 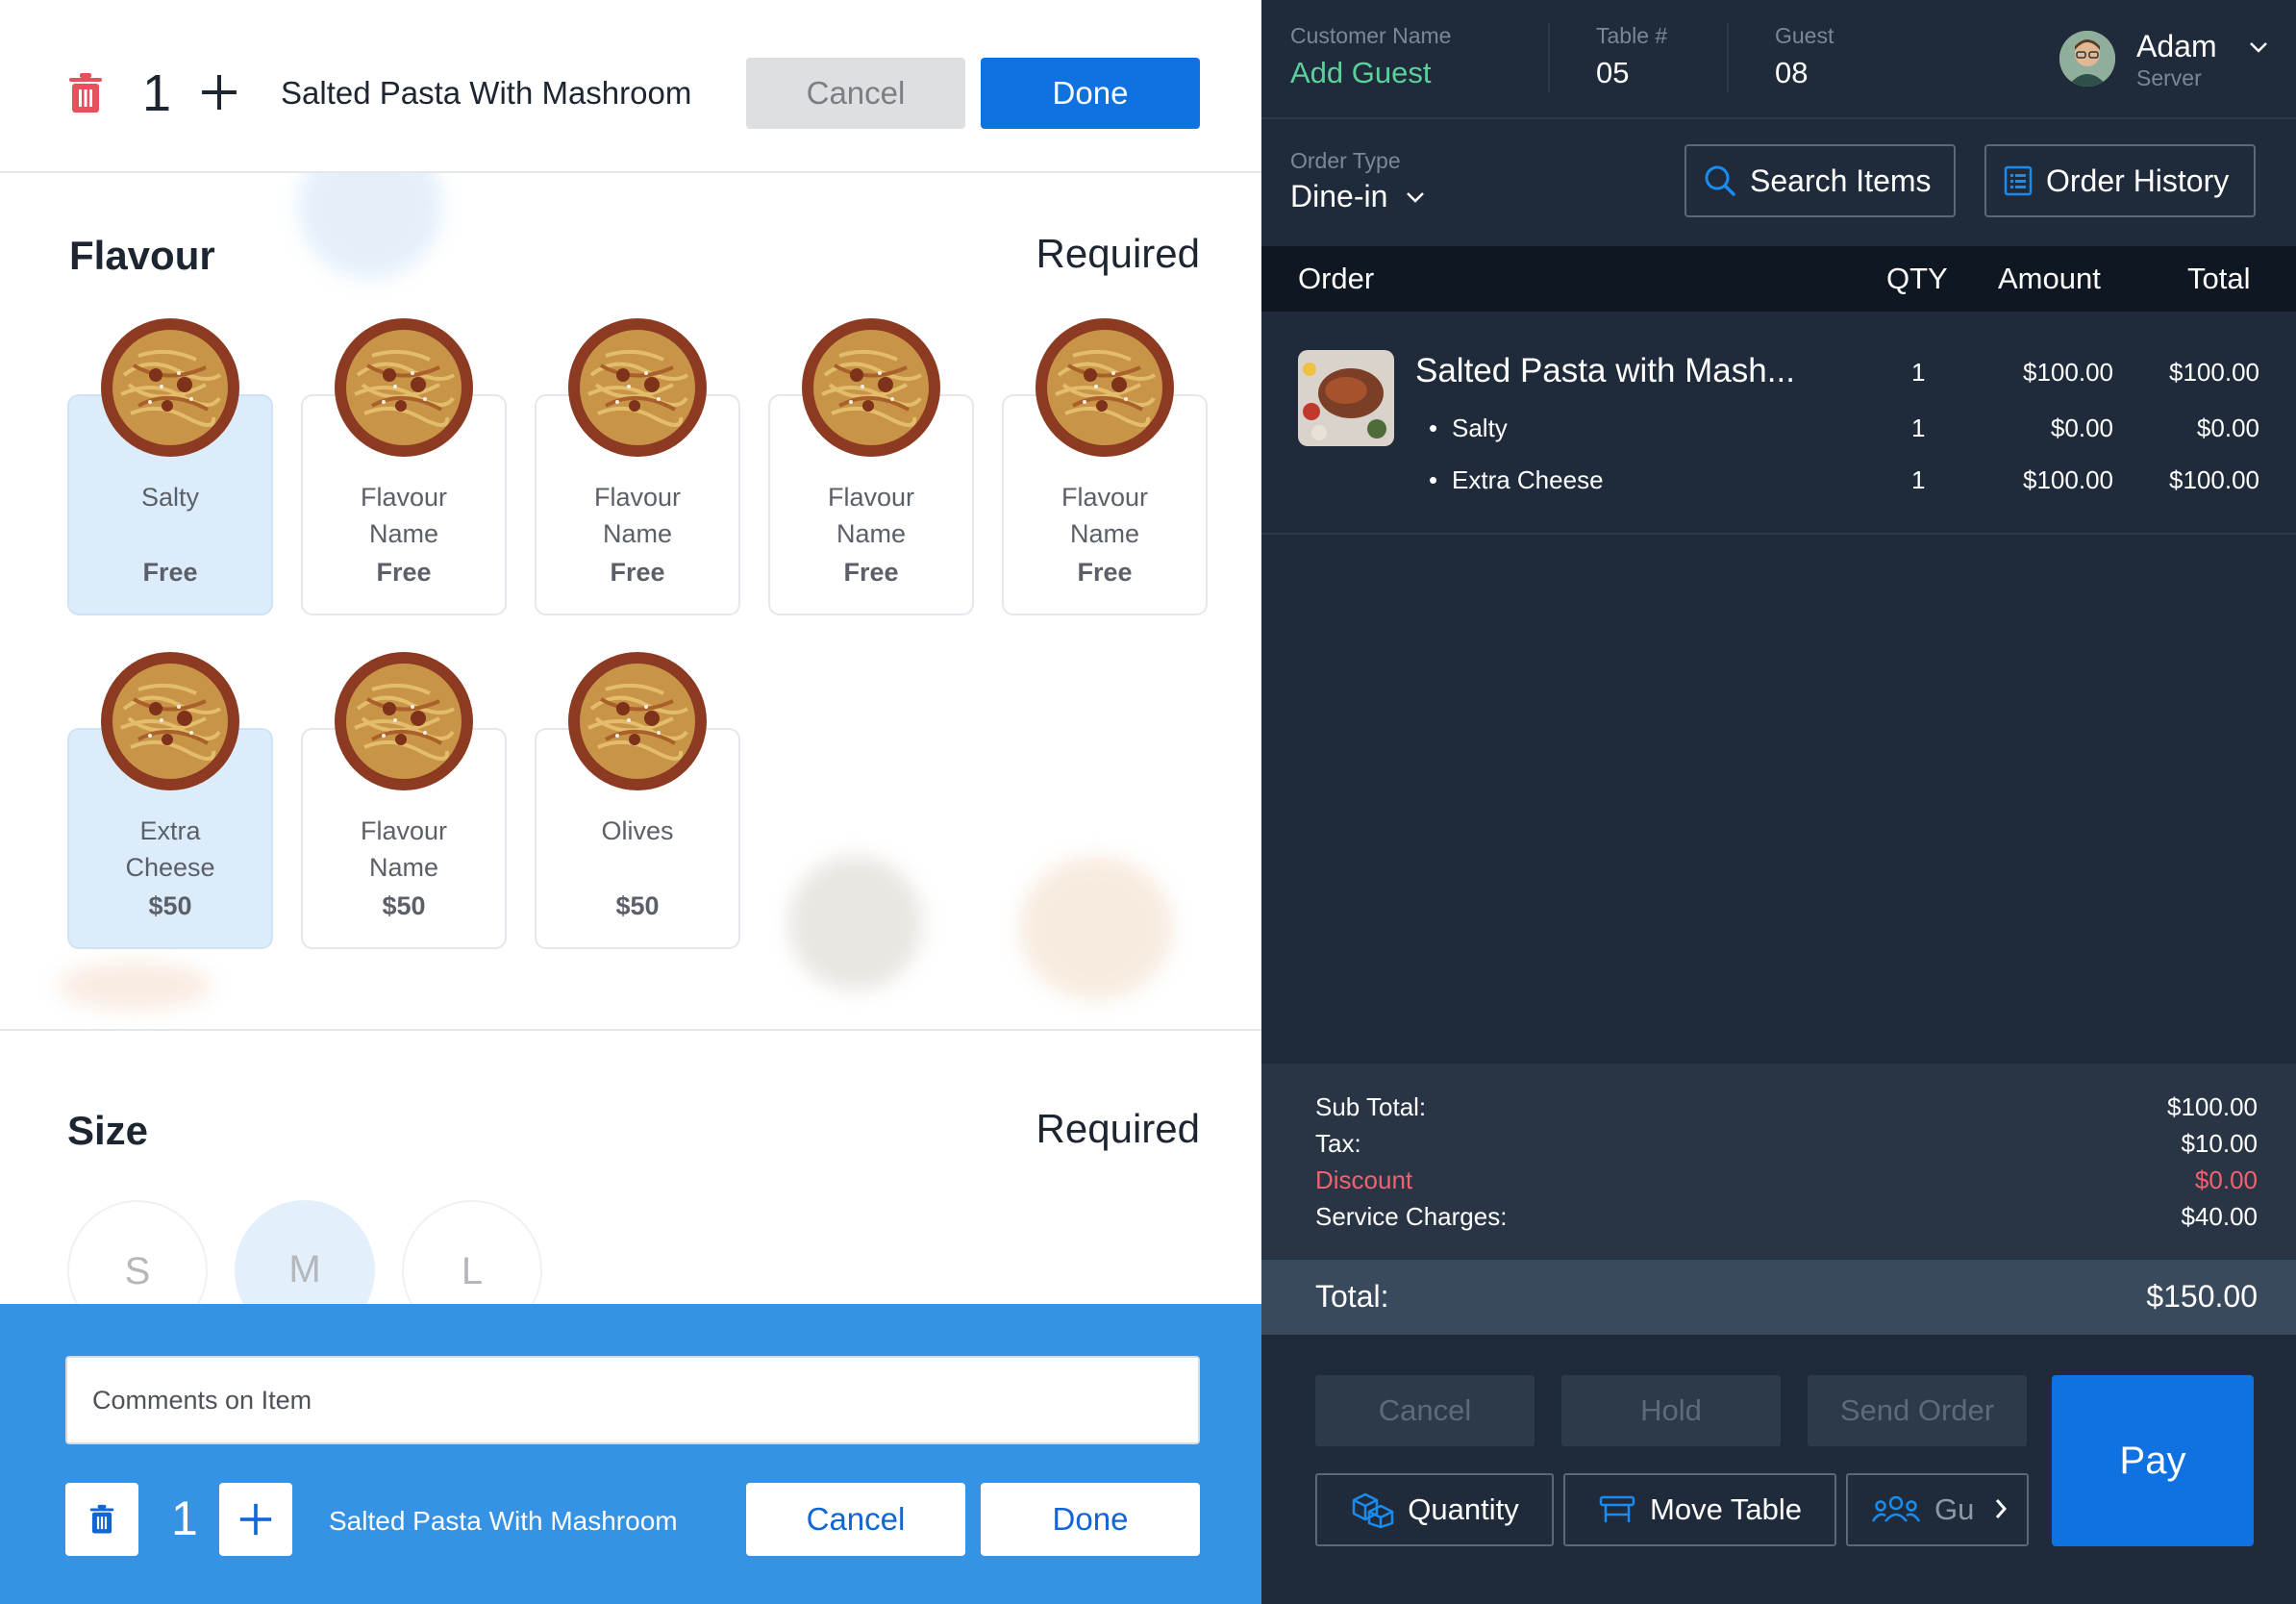 I want to click on send-order-button: Send Order, so click(x=1917, y=1410).